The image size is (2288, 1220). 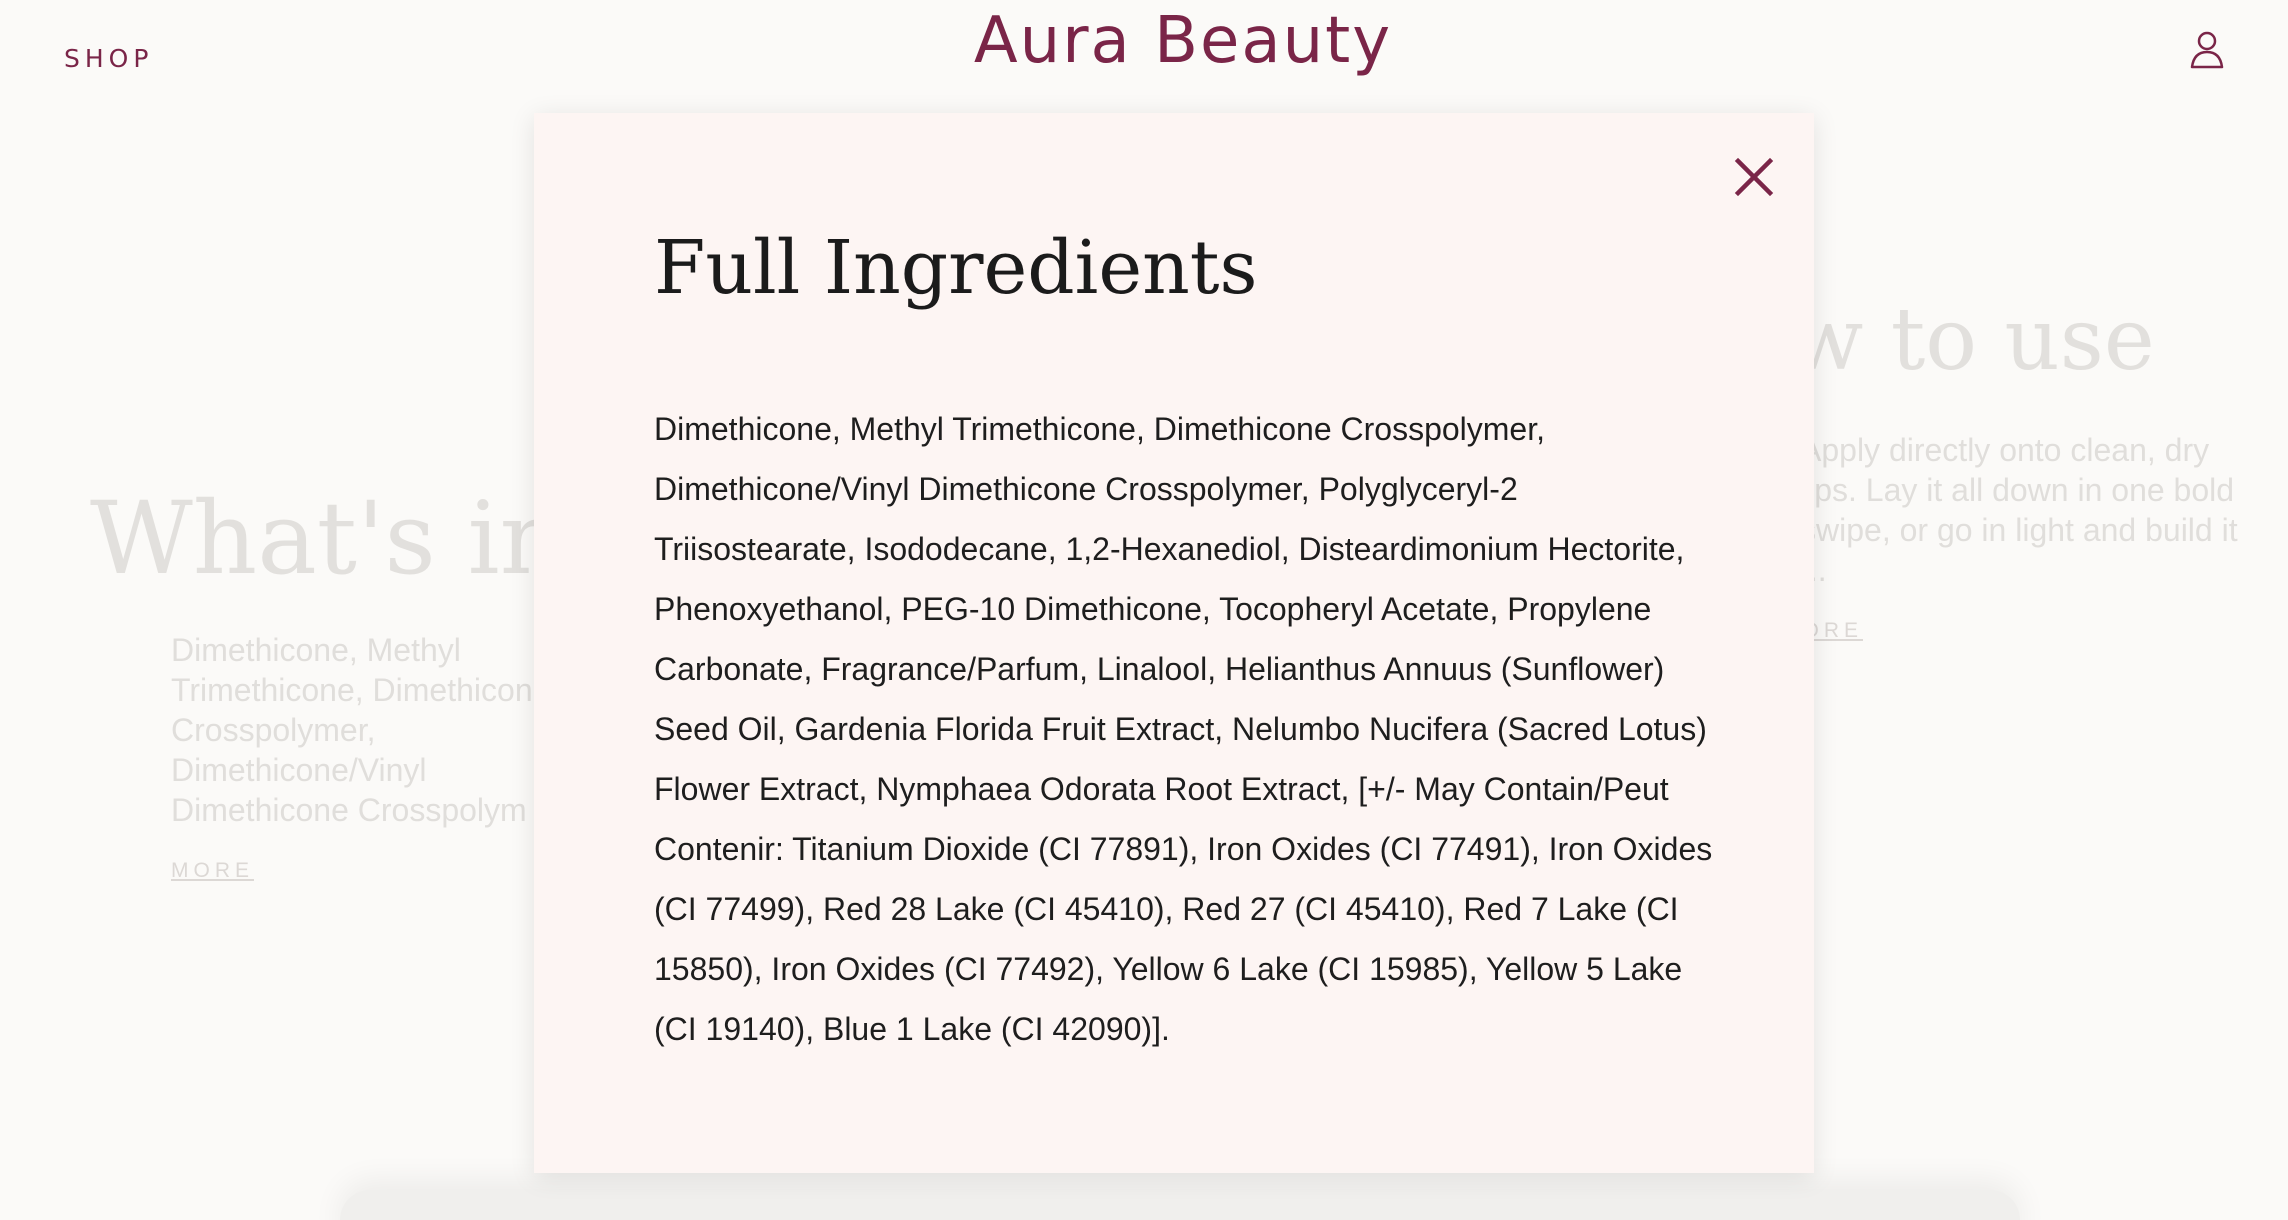 What do you see at coordinates (212, 871) in the screenshot?
I see `whats-in-it-more-link: MORE` at bounding box center [212, 871].